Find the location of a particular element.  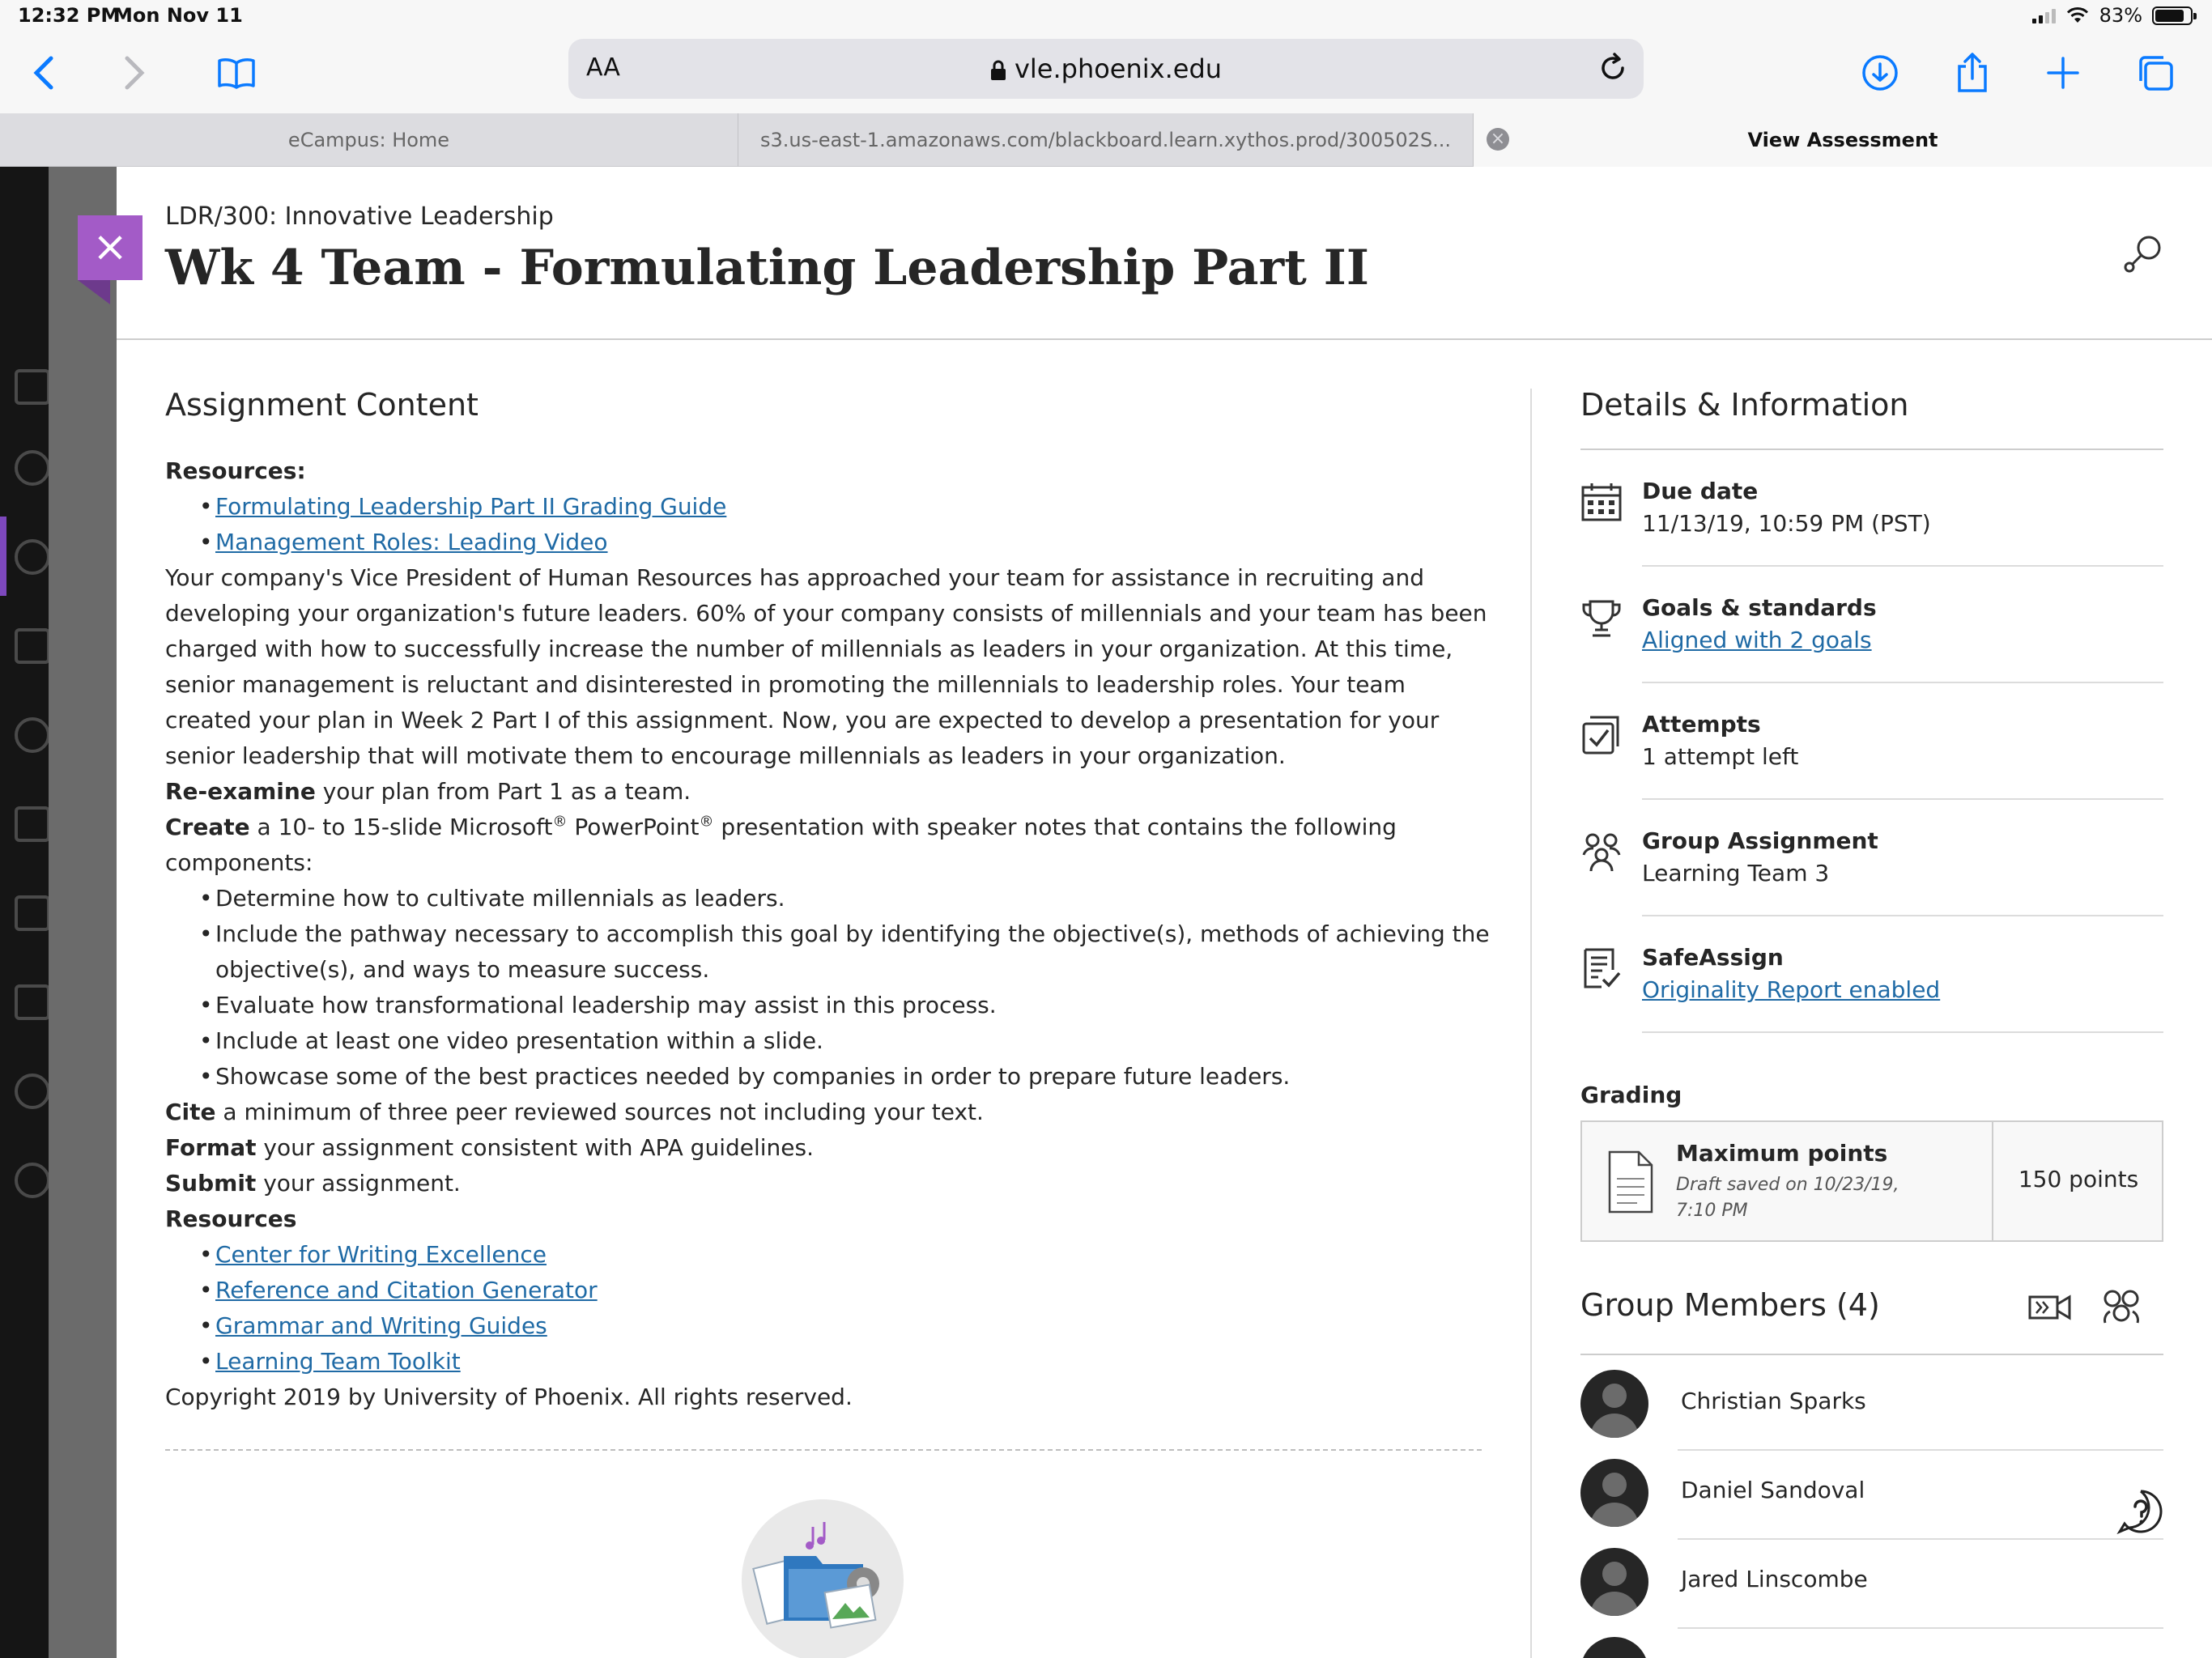

team-toolkit-link: Learning Team Toolkit is located at coordinates (338, 1361).